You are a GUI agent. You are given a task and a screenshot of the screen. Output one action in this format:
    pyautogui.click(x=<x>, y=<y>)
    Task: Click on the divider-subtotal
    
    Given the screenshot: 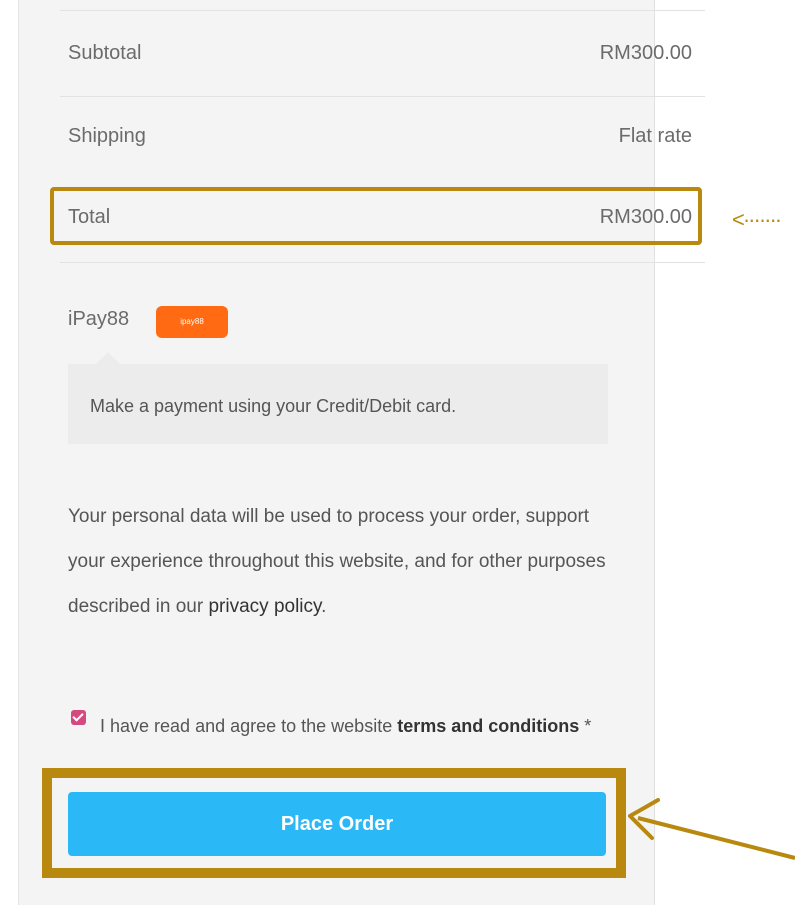 What is the action you would take?
    pyautogui.click(x=382, y=96)
    